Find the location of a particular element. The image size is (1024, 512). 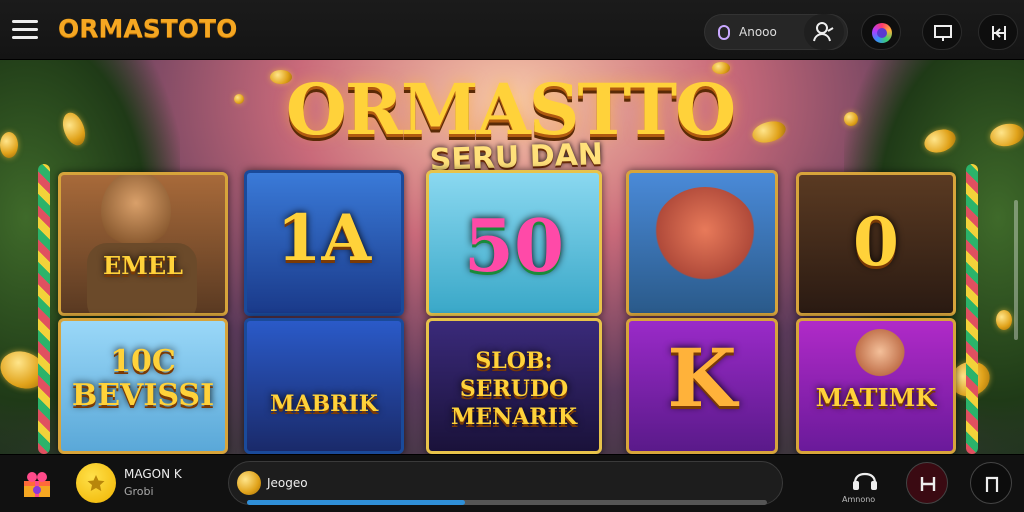

game-tile: MABRIK is located at coordinates (324, 386).